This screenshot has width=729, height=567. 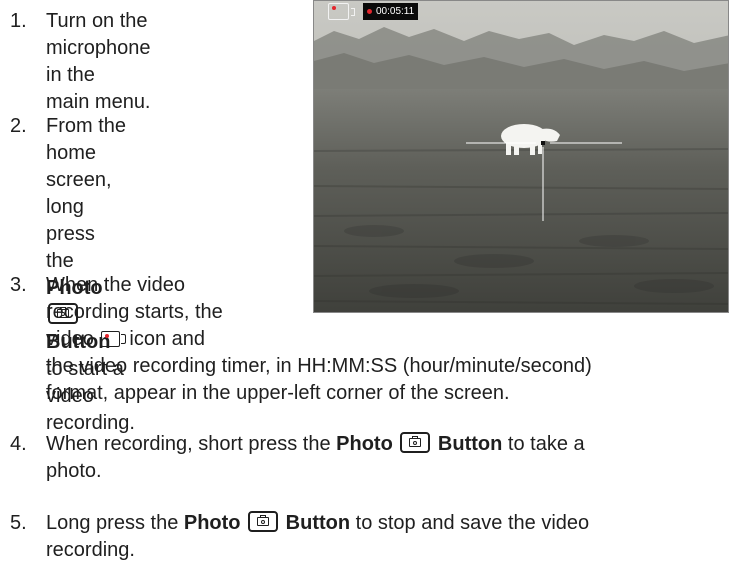 What do you see at coordinates (18, 285) in the screenshot?
I see `step-number: 3.` at bounding box center [18, 285].